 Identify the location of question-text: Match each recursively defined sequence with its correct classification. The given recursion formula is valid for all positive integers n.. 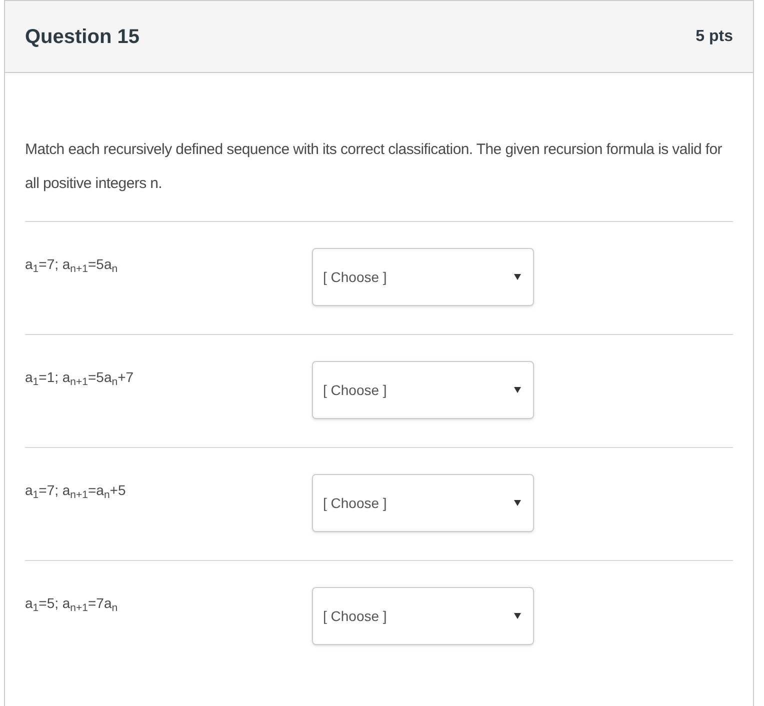
(374, 167).